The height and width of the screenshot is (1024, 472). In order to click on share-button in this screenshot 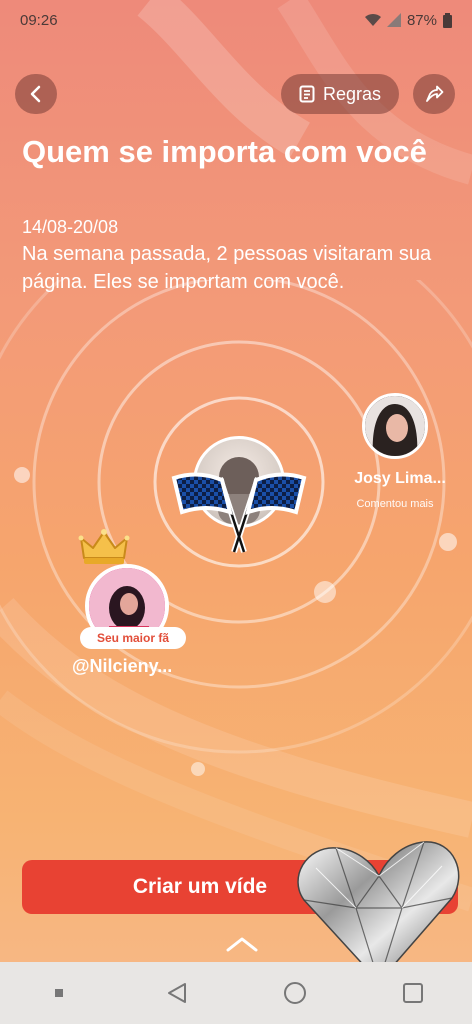, I will do `click(434, 94)`.